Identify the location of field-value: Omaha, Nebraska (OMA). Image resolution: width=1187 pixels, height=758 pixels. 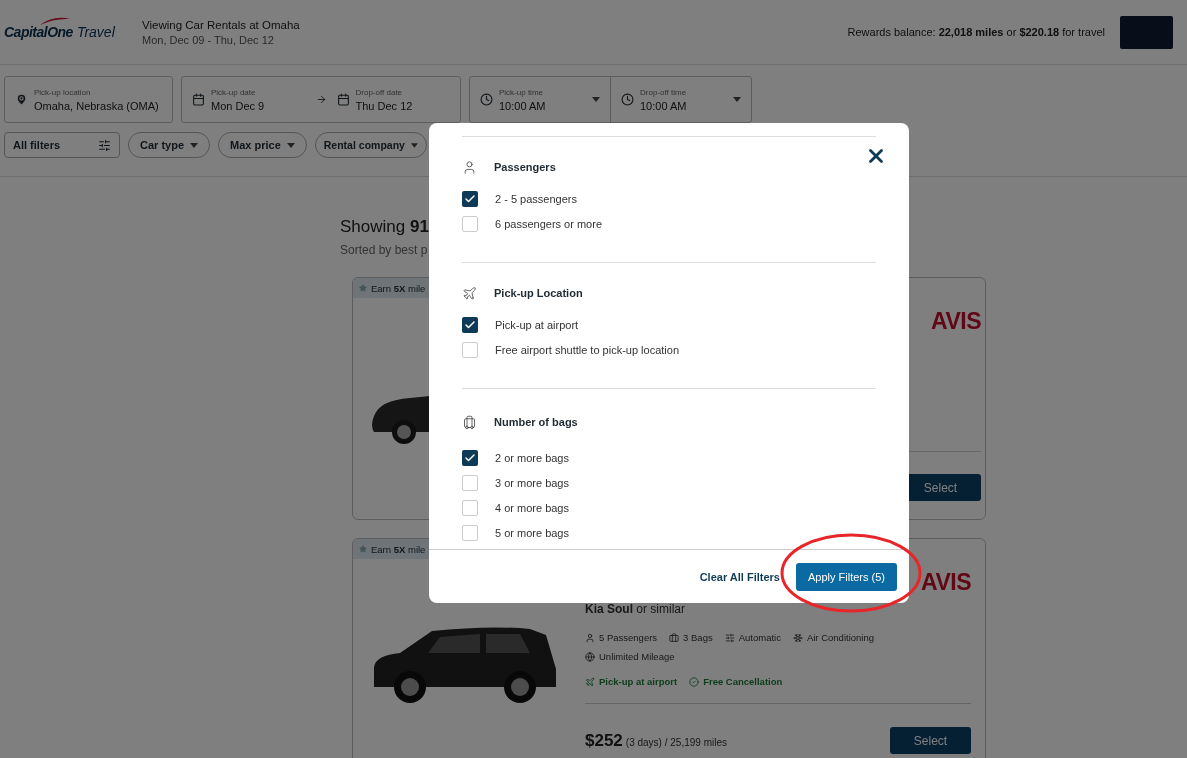
(97, 105).